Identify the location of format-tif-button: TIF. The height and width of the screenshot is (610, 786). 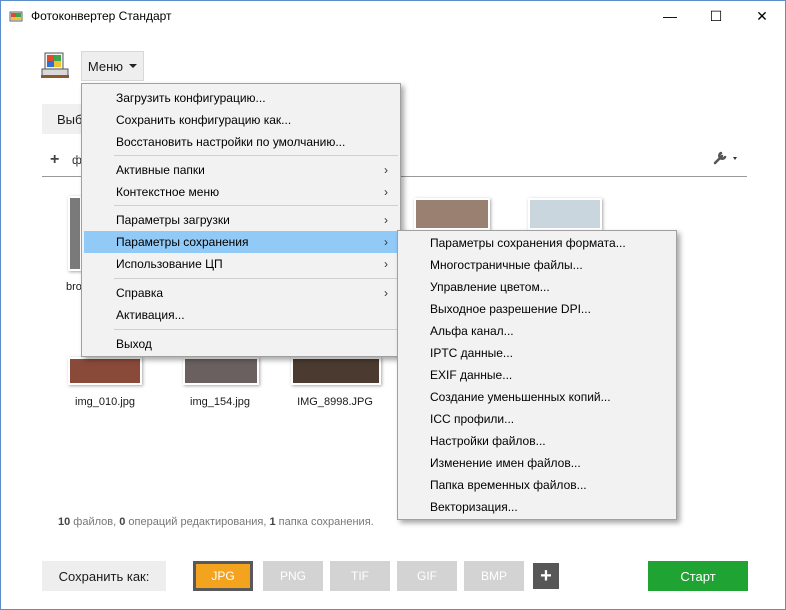
(360, 576).